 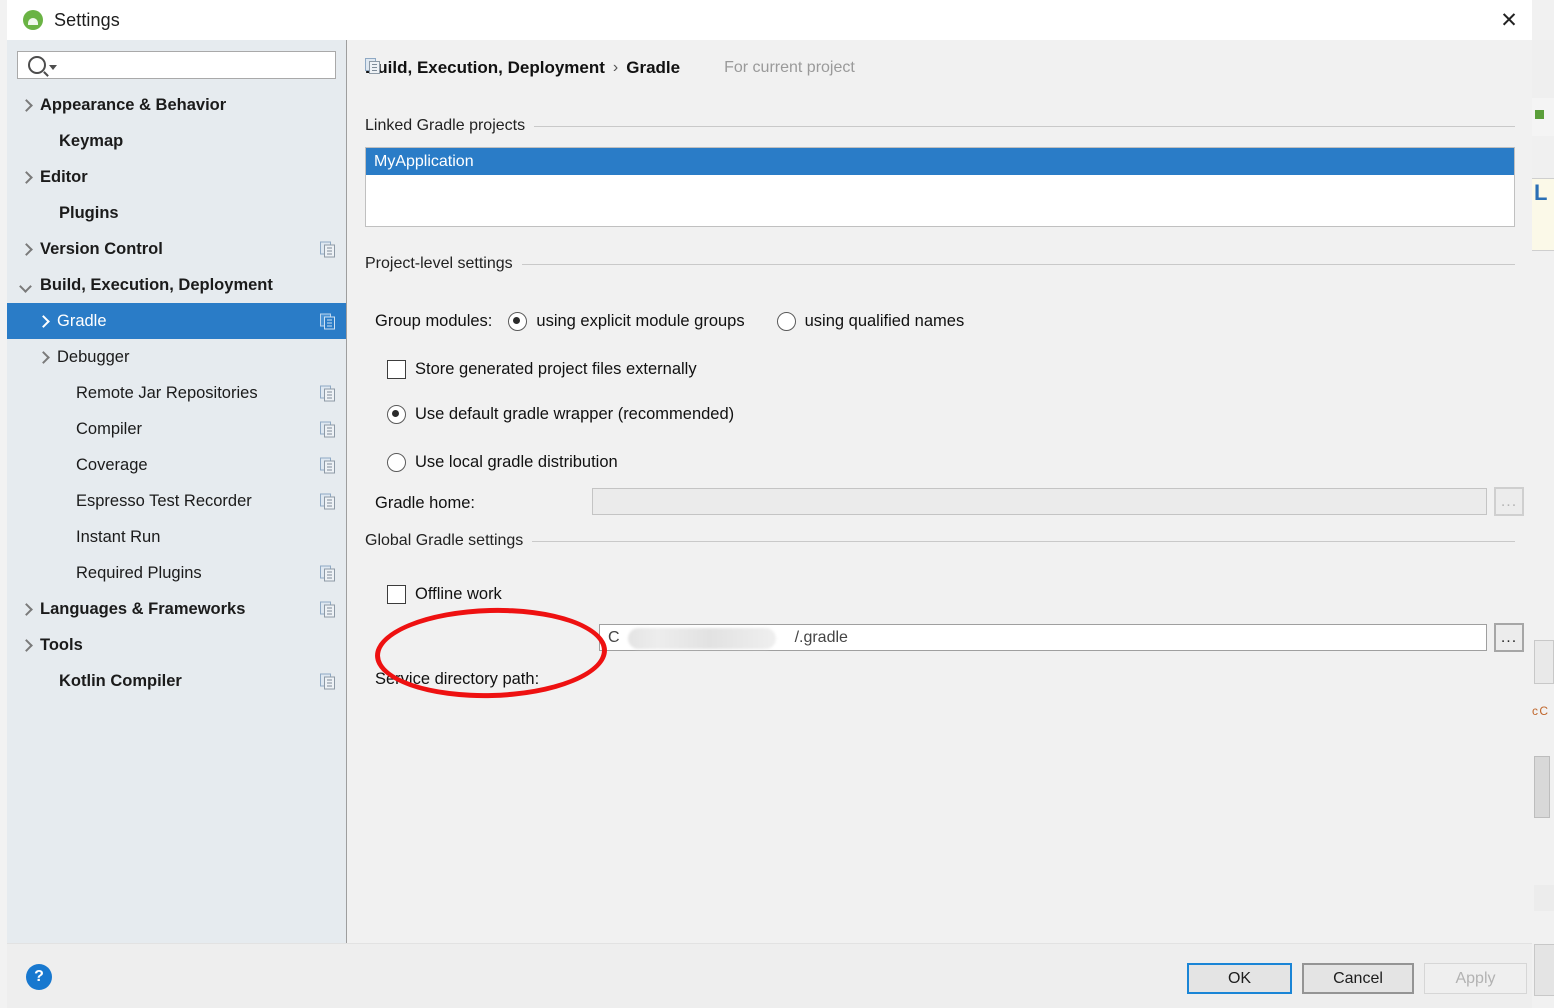 I want to click on radio-using-explicit-module-groups-label: using explicit module groups, so click(x=640, y=321).